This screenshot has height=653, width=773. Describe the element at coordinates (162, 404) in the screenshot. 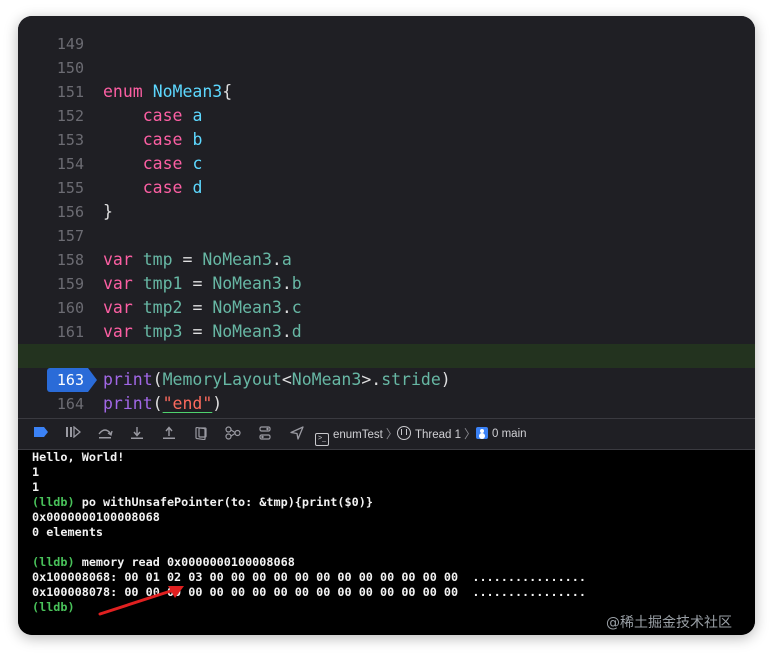

I see `code-text: print("end")` at that location.